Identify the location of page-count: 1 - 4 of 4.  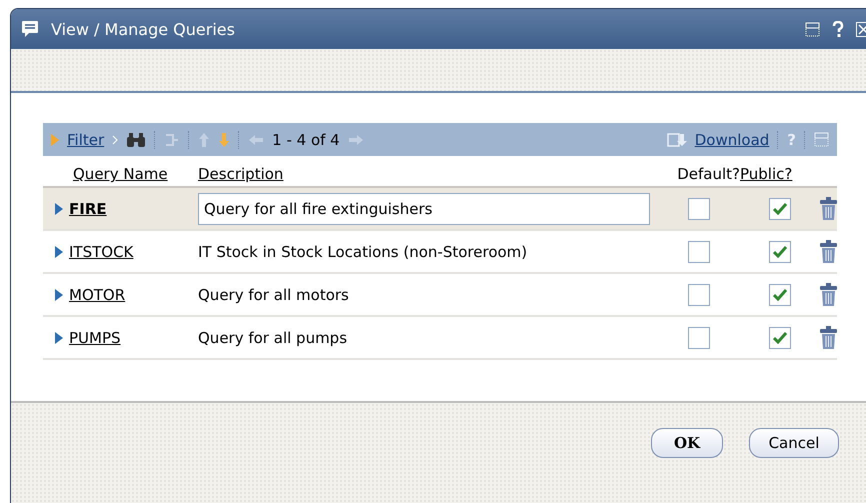
(306, 139).